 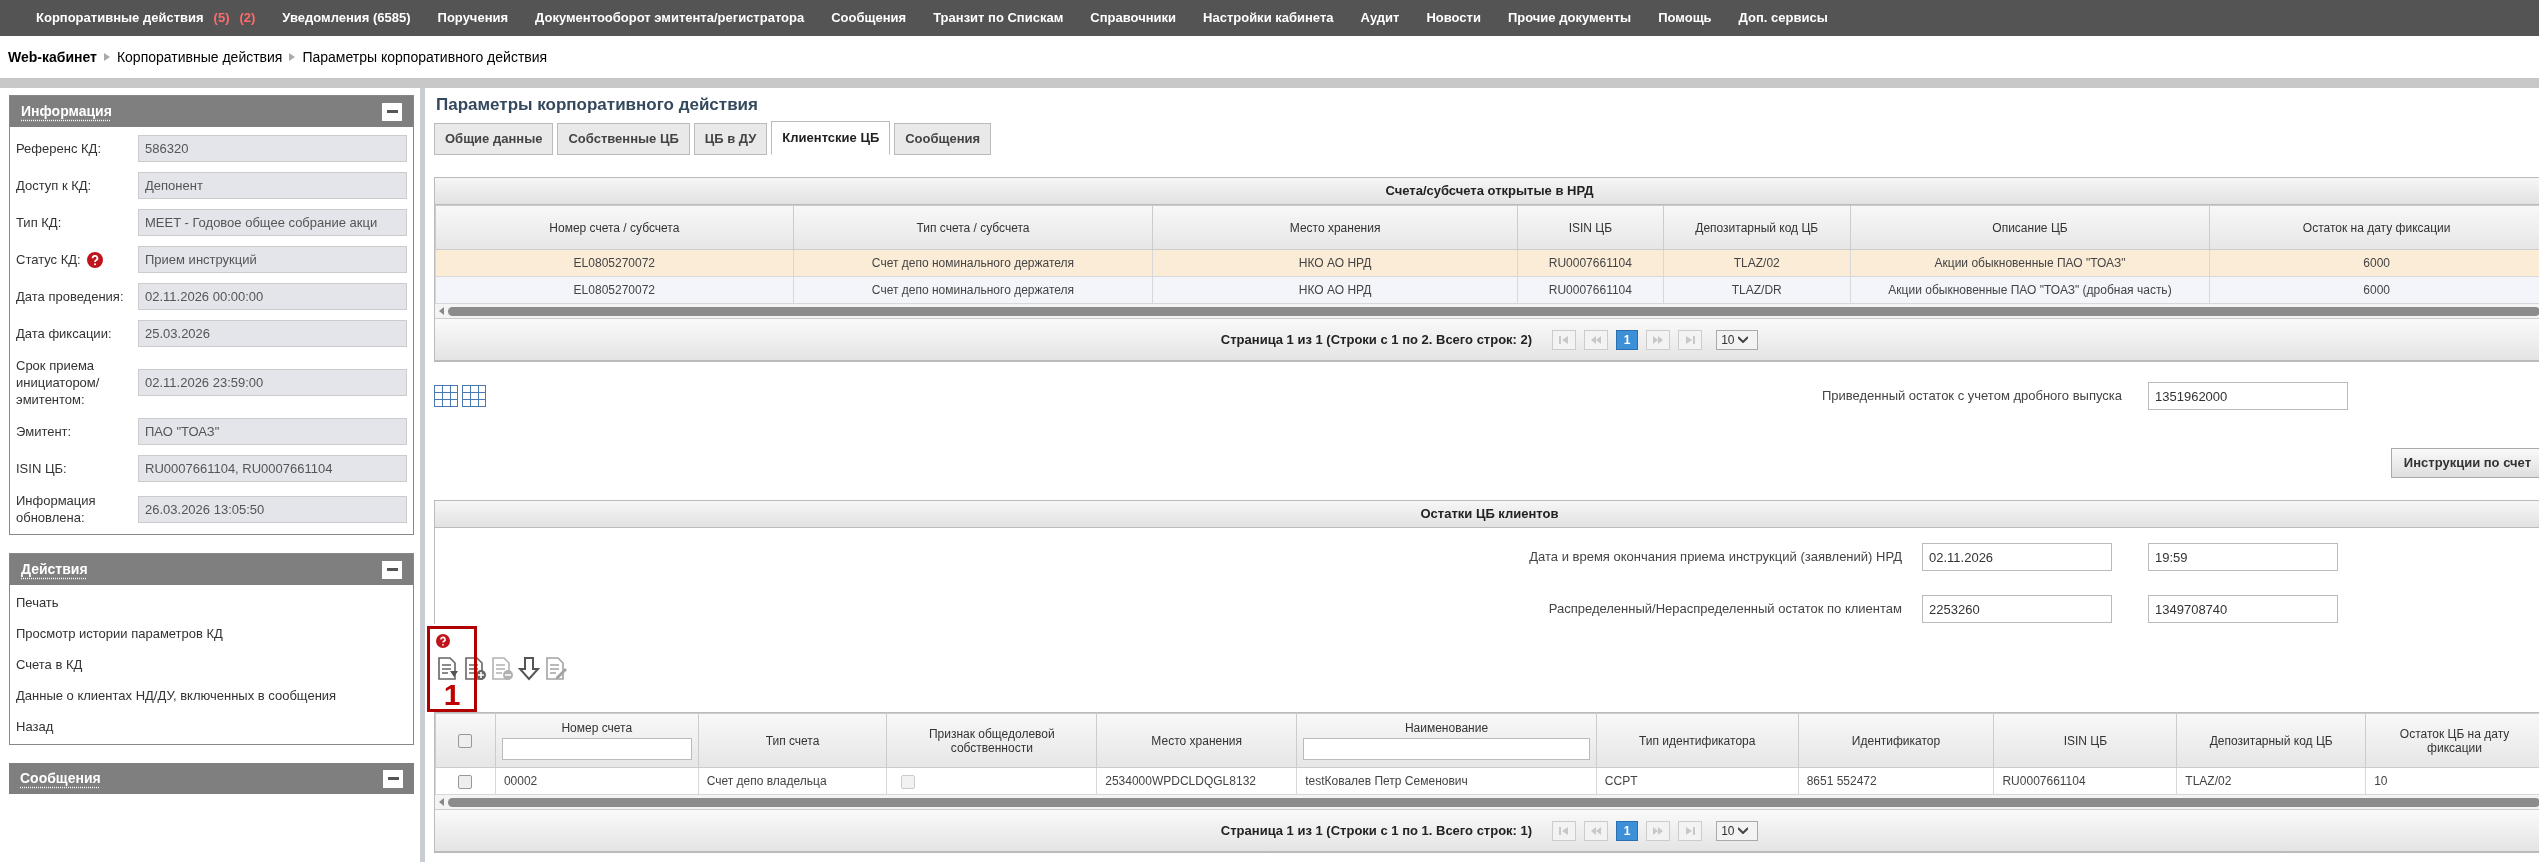 I want to click on table-cell: 2534000WPDCLDQGL8132, so click(x=1196, y=781).